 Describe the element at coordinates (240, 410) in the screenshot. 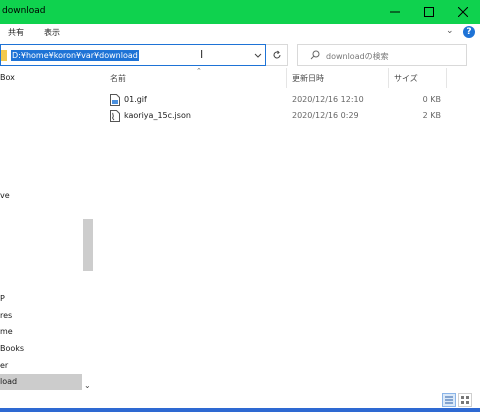

I see `taskbar-edge` at that location.